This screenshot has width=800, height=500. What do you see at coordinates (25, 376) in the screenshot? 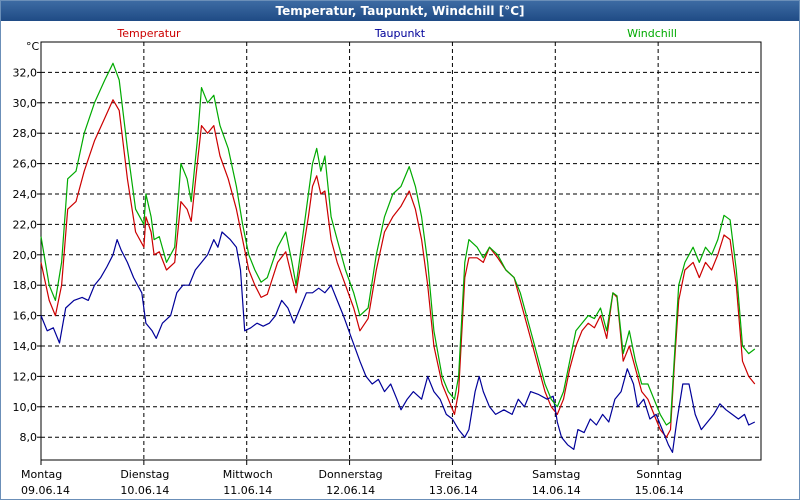
I see `y-tick-label: 12,0` at bounding box center [25, 376].